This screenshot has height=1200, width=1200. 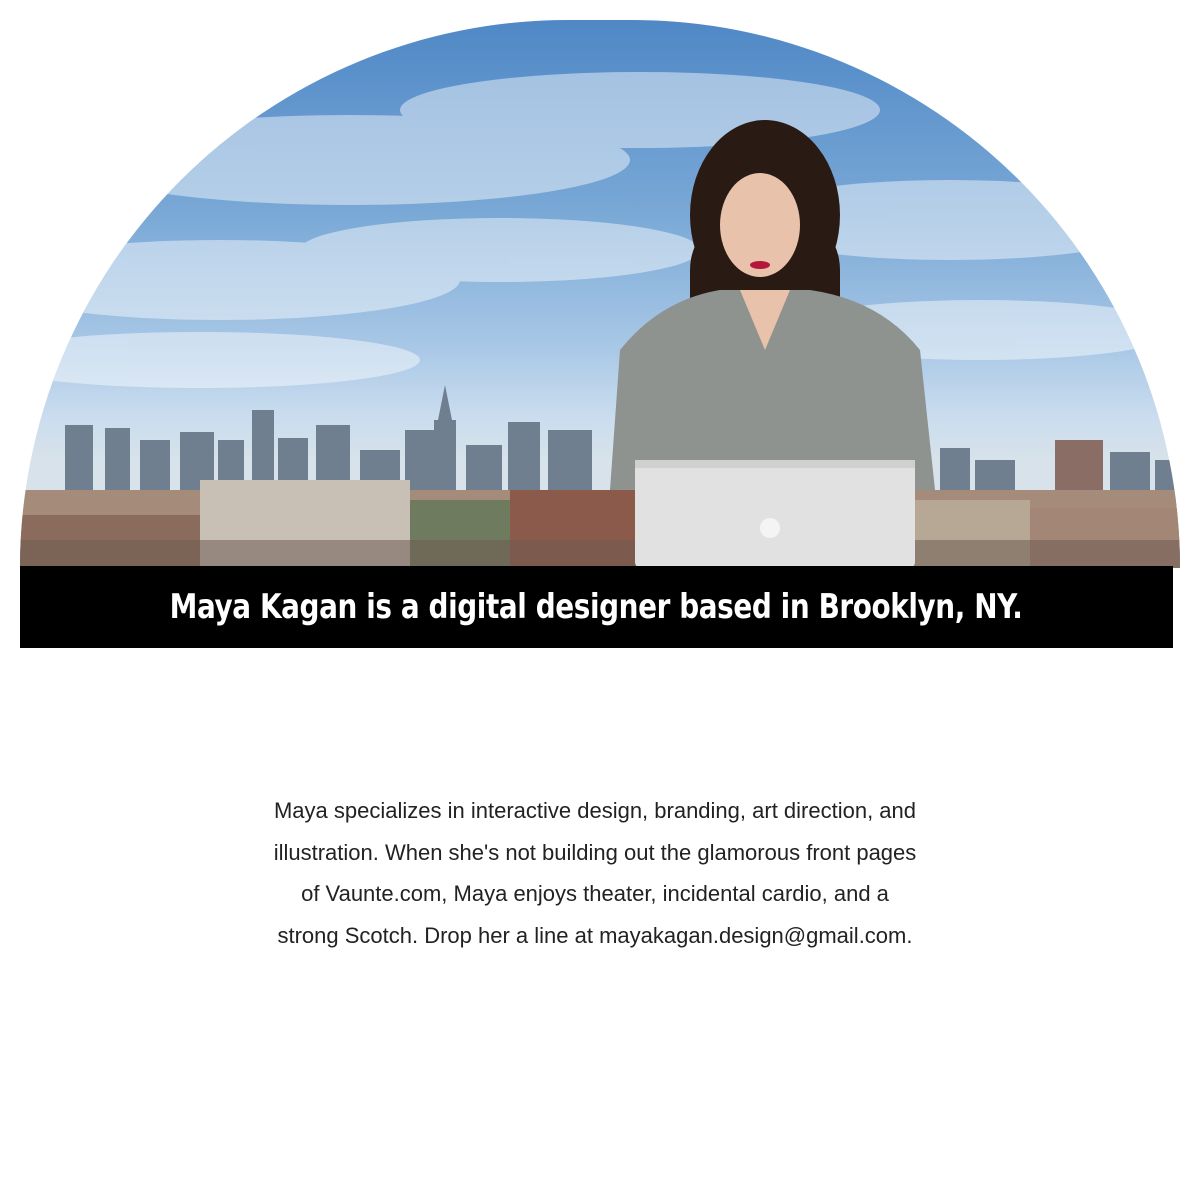 What do you see at coordinates (600, 524) in the screenshot?
I see `rooftops` at bounding box center [600, 524].